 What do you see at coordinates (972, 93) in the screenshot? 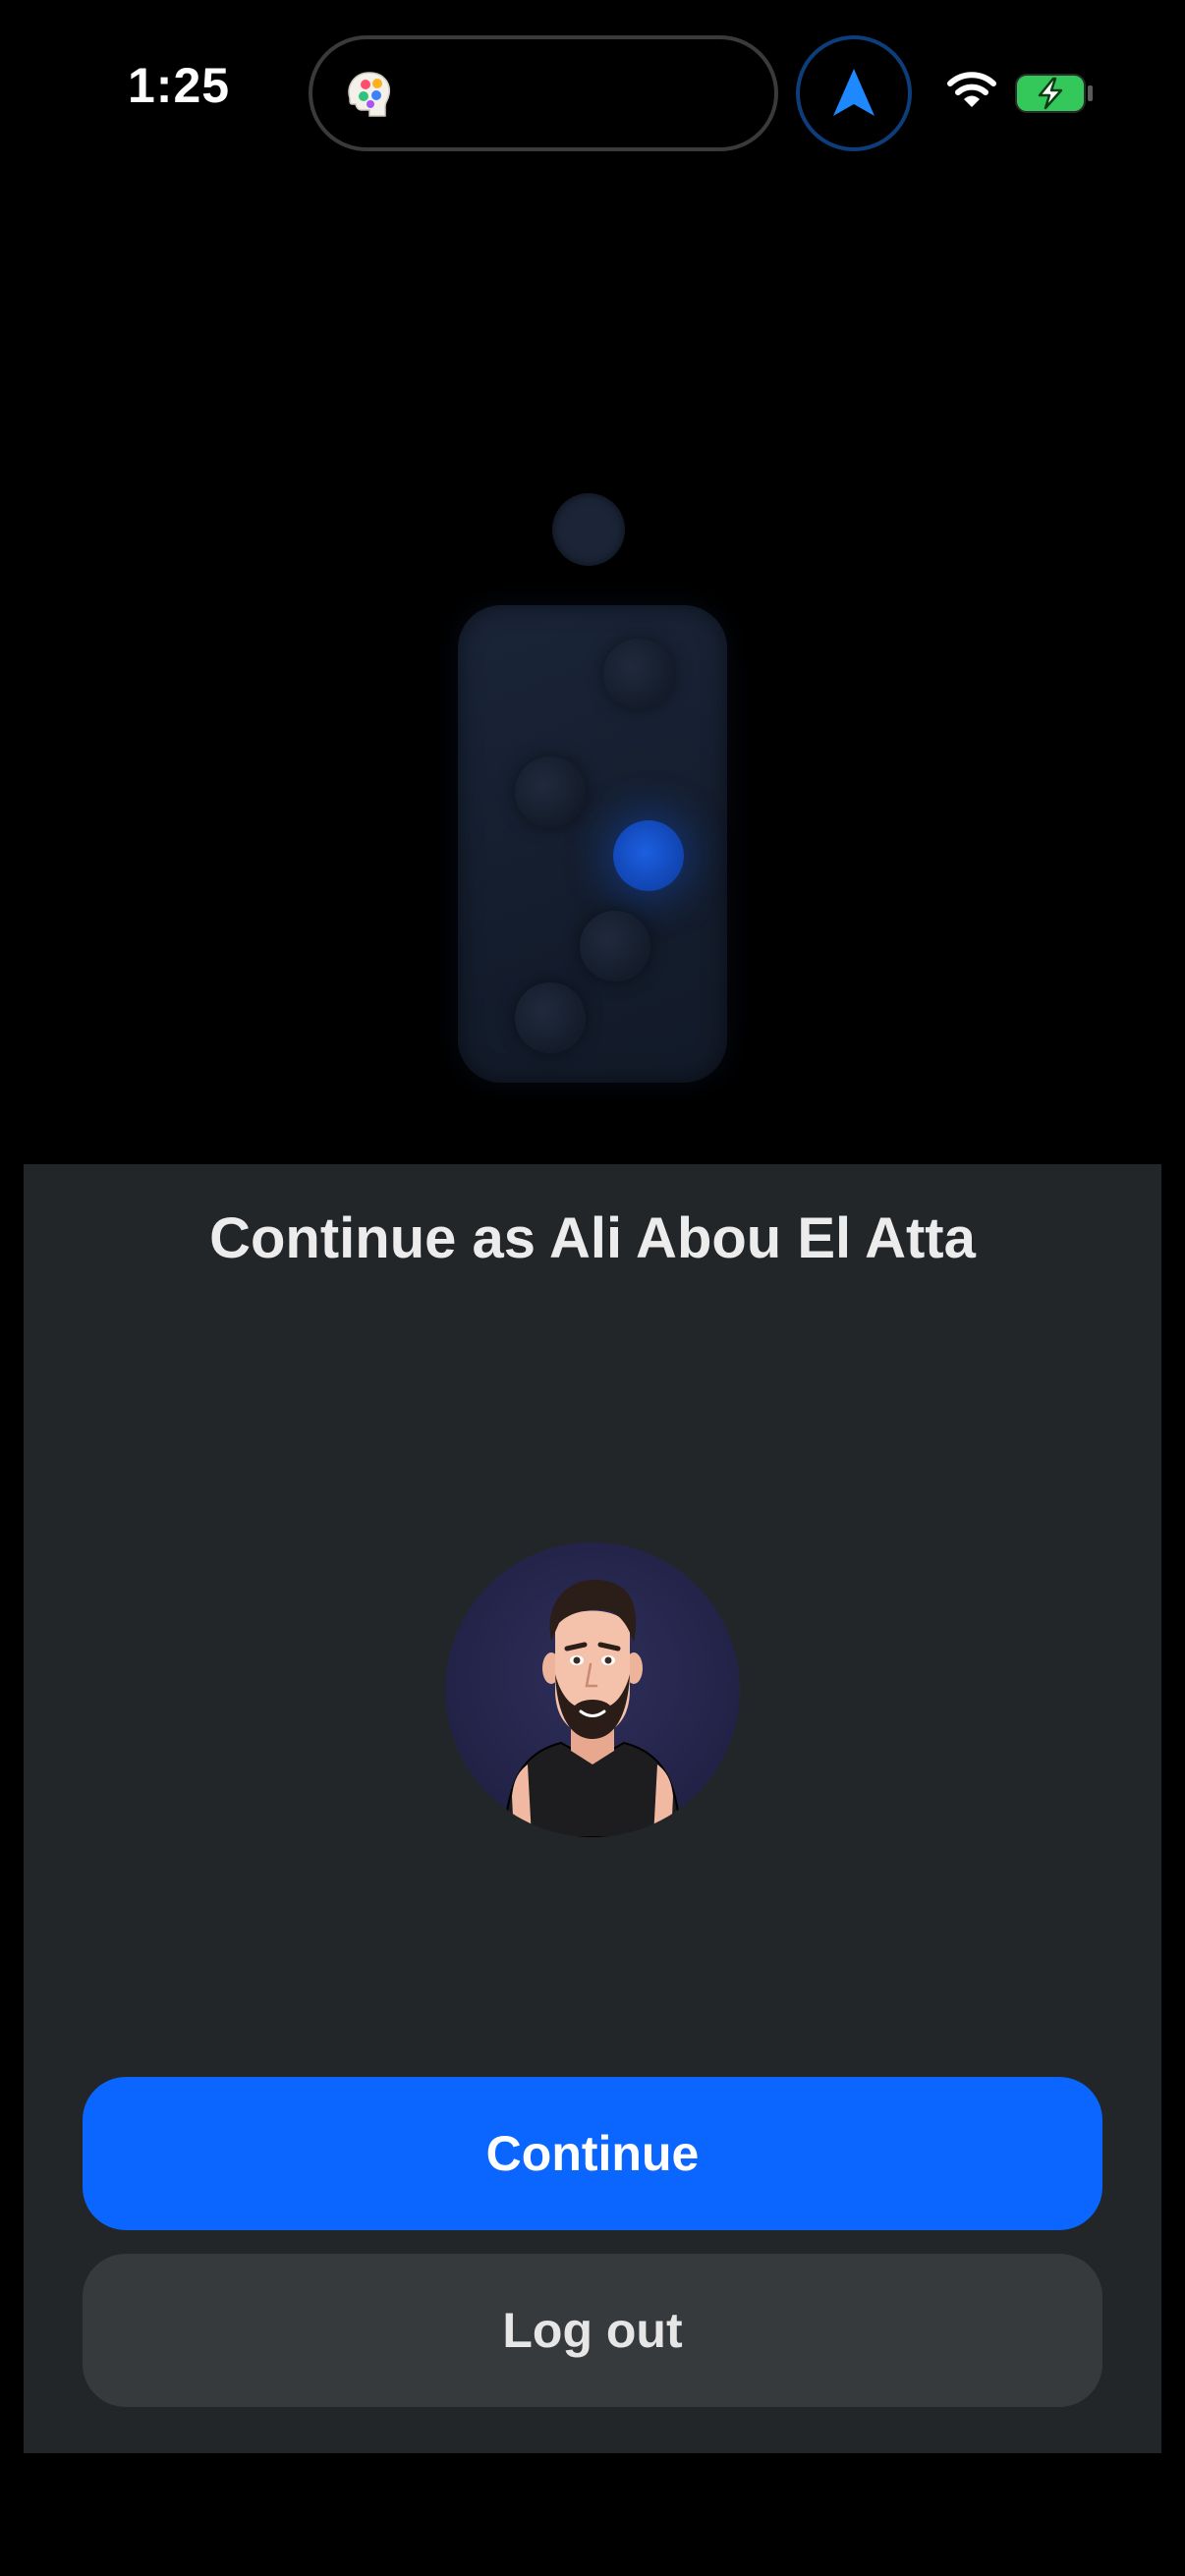
I see `wifi-icon` at bounding box center [972, 93].